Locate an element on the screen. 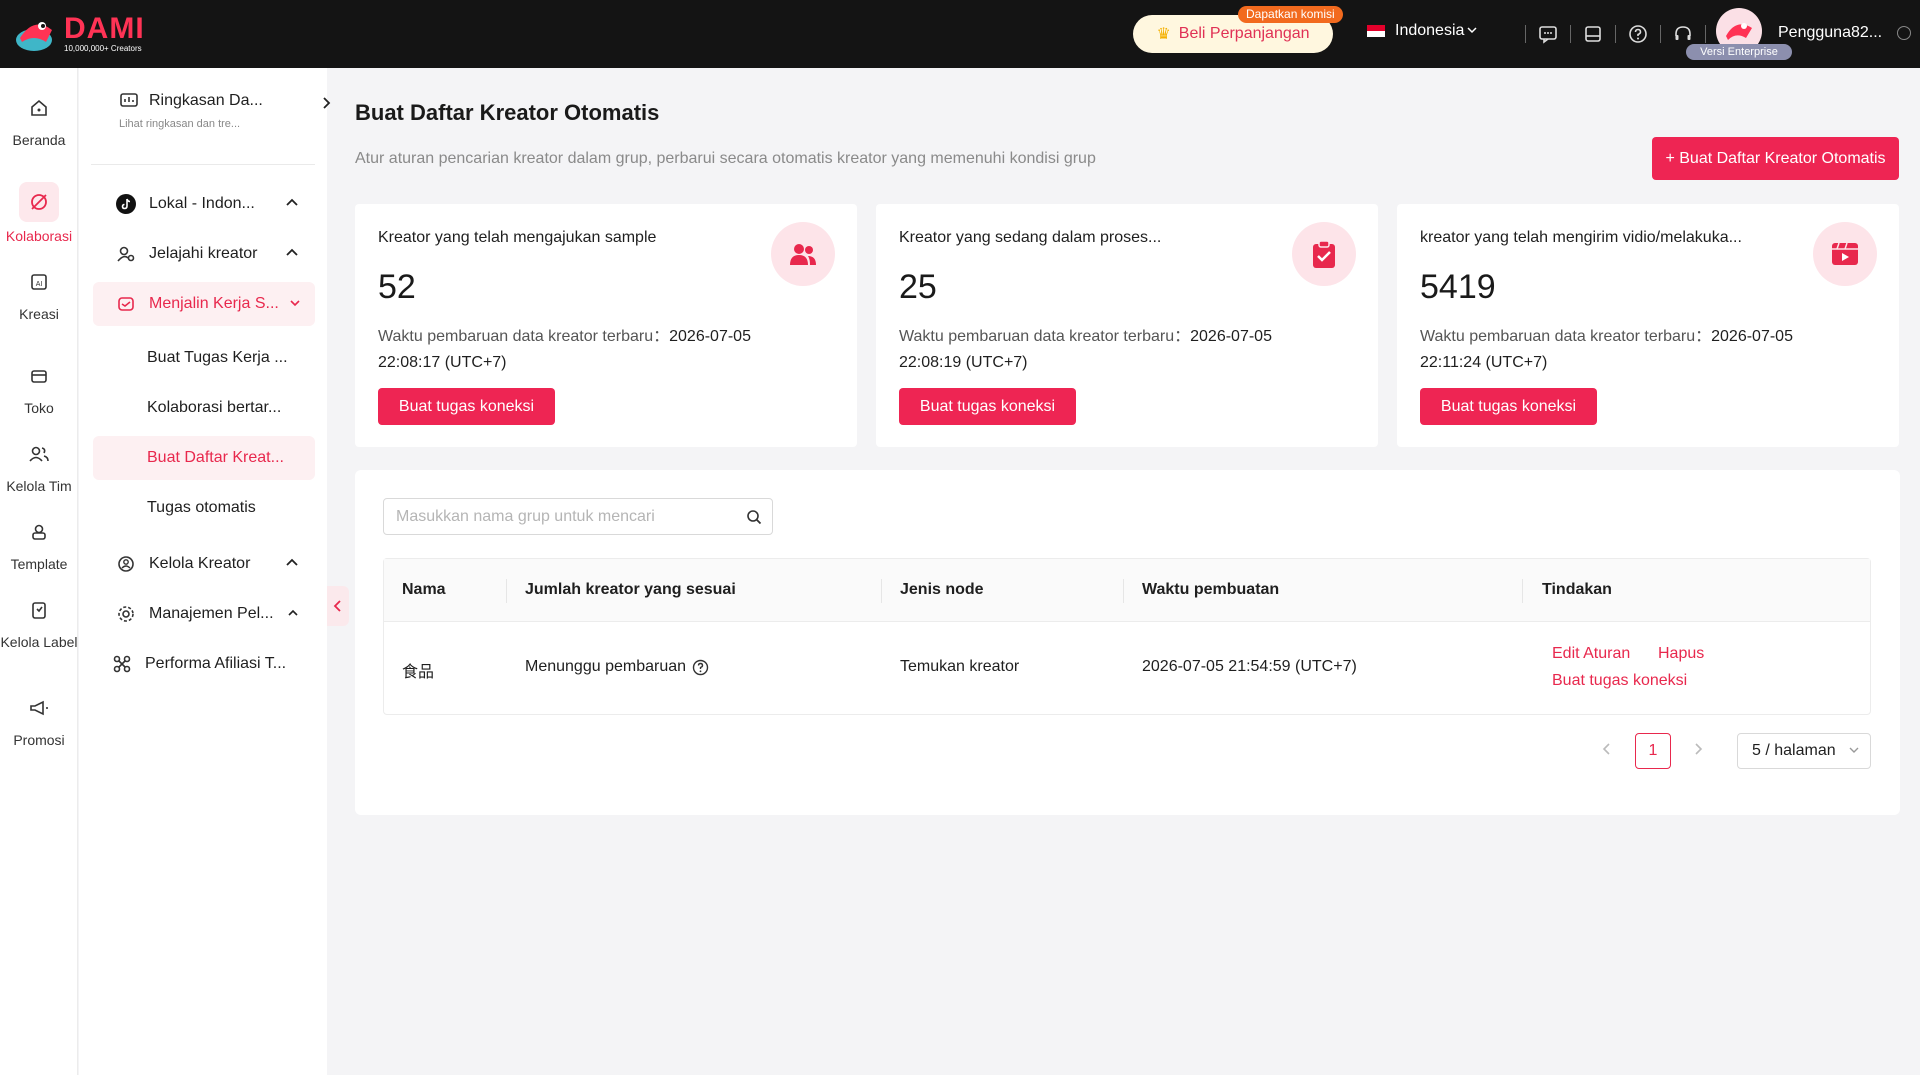  headset-icon is located at coordinates (1683, 34).